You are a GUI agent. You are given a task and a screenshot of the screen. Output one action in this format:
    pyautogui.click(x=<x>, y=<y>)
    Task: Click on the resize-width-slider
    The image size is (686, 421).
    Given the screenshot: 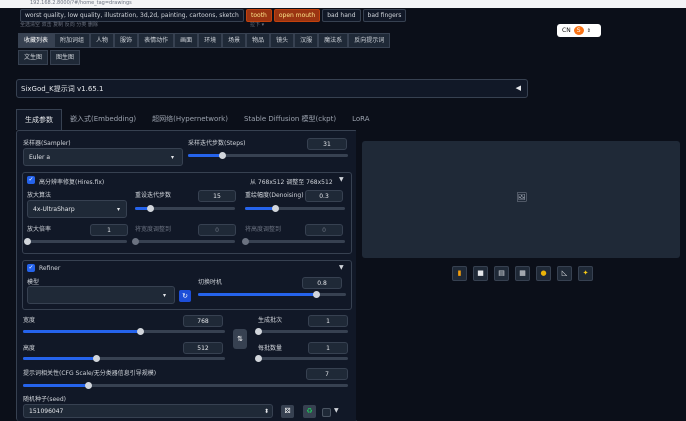 What is the action you would take?
    pyautogui.click(x=183, y=241)
    